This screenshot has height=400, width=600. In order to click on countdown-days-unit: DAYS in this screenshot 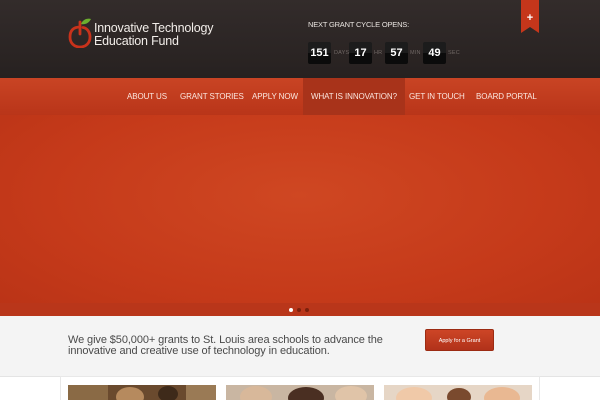, I will do `click(342, 53)`.